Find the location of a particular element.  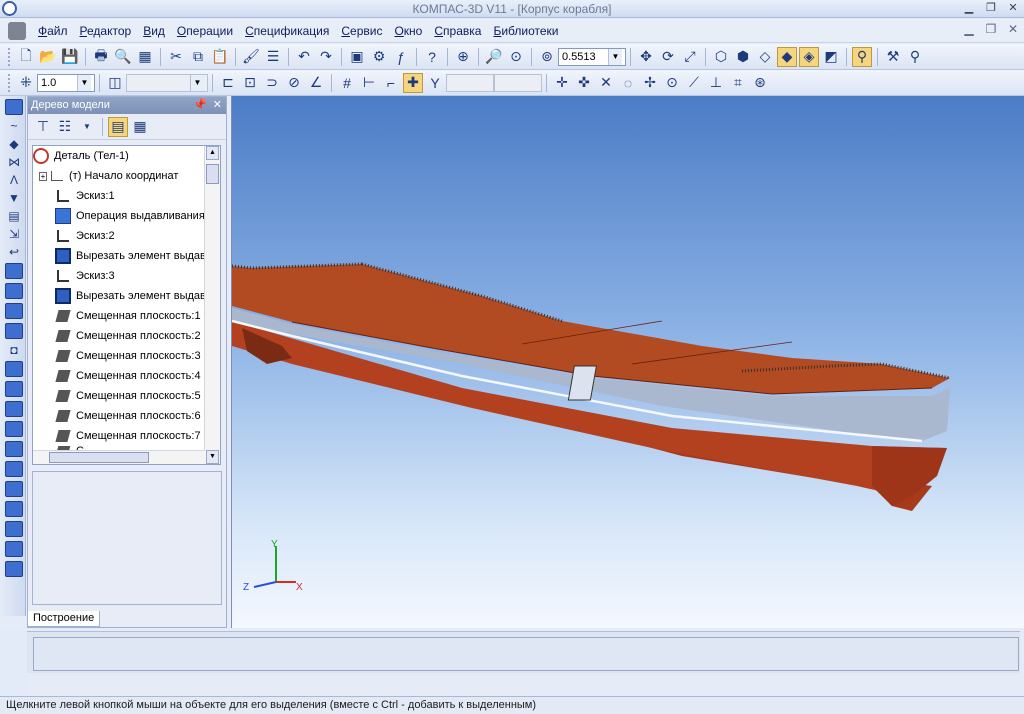

ortho-mode-icon: ⌐ is located at coordinates (391, 83).